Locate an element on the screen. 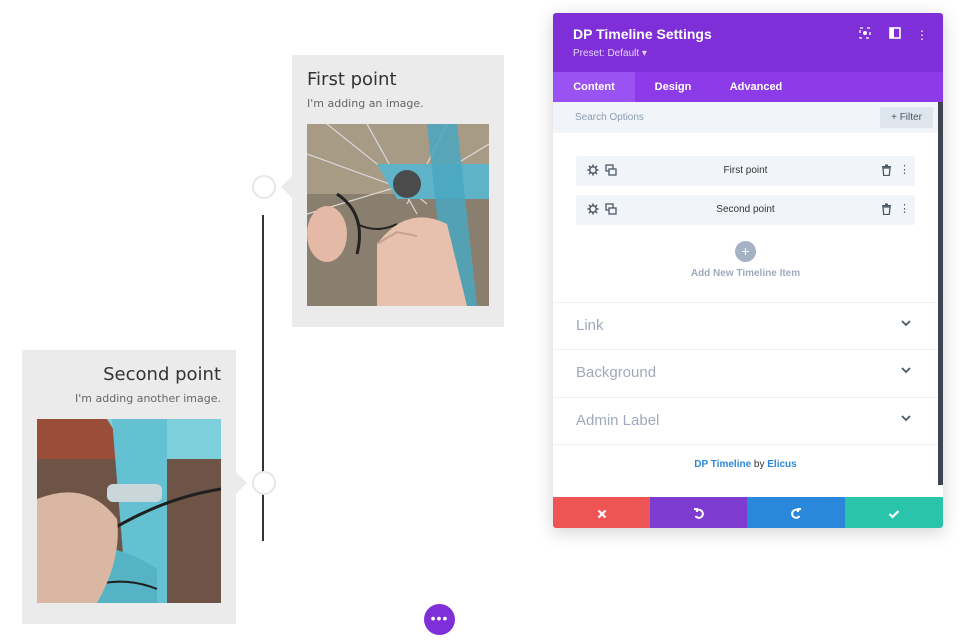 This screenshot has width=960, height=644. undo-icon is located at coordinates (698, 513).